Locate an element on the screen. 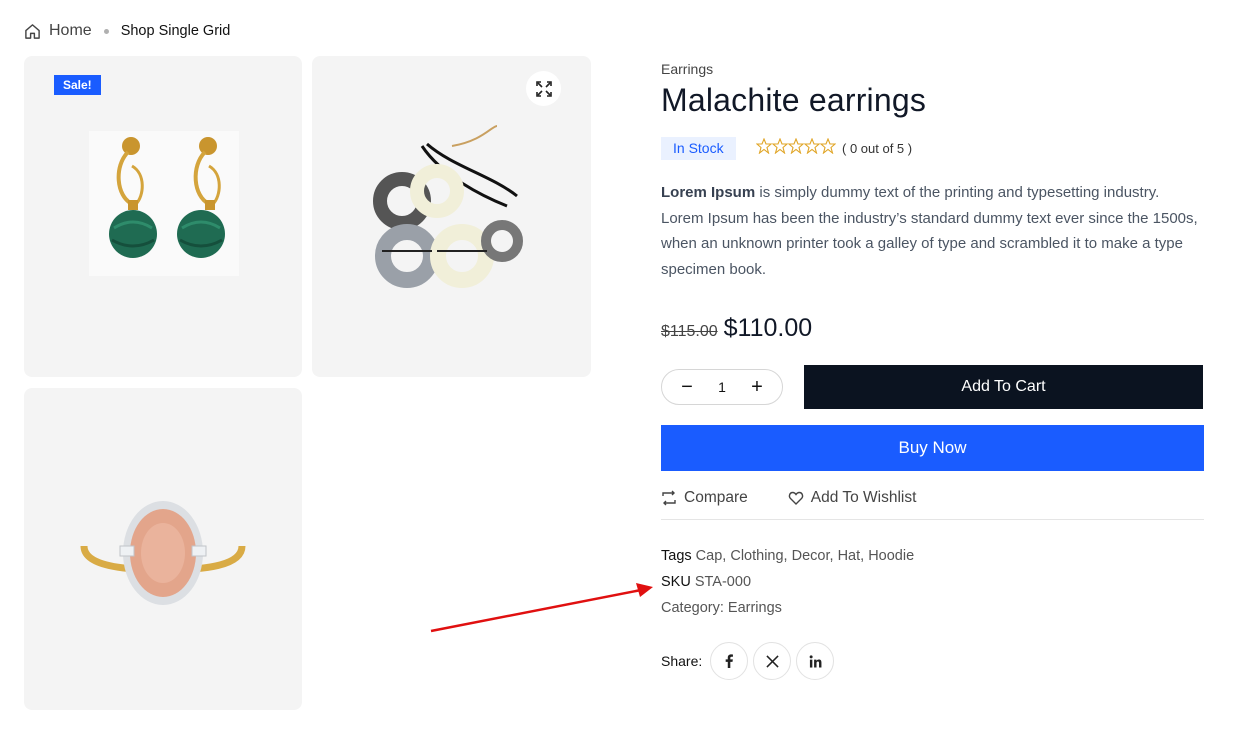  rating-text: ( 0 out of 5 ) is located at coordinates (877, 148).